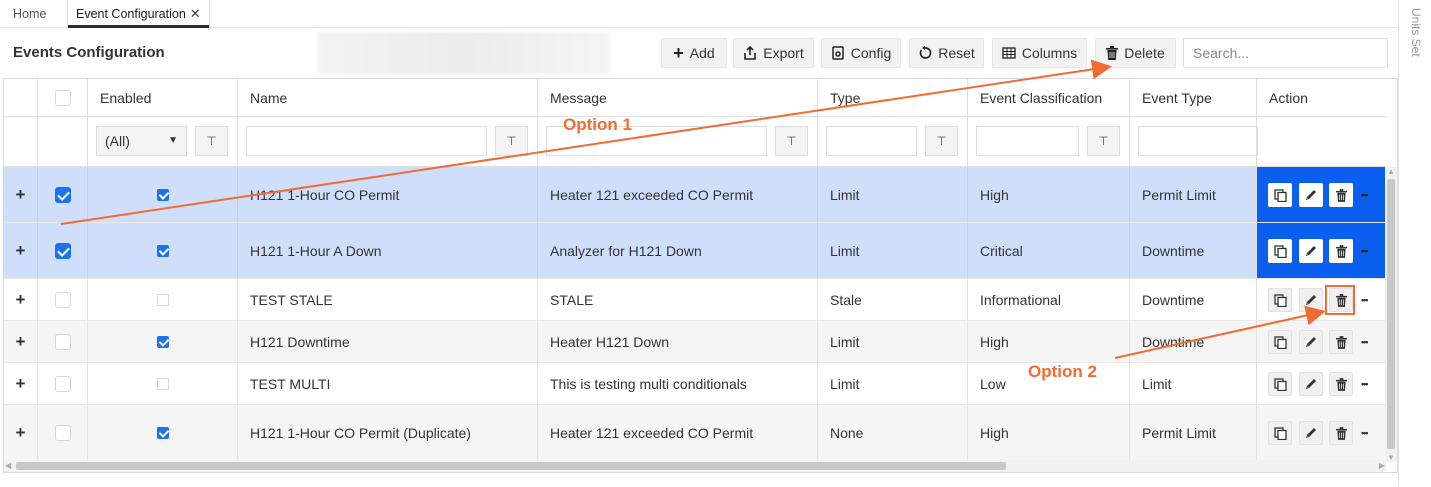 The height and width of the screenshot is (487, 1431). What do you see at coordinates (892, 98) in the screenshot?
I see `column-header-type: Type` at bounding box center [892, 98].